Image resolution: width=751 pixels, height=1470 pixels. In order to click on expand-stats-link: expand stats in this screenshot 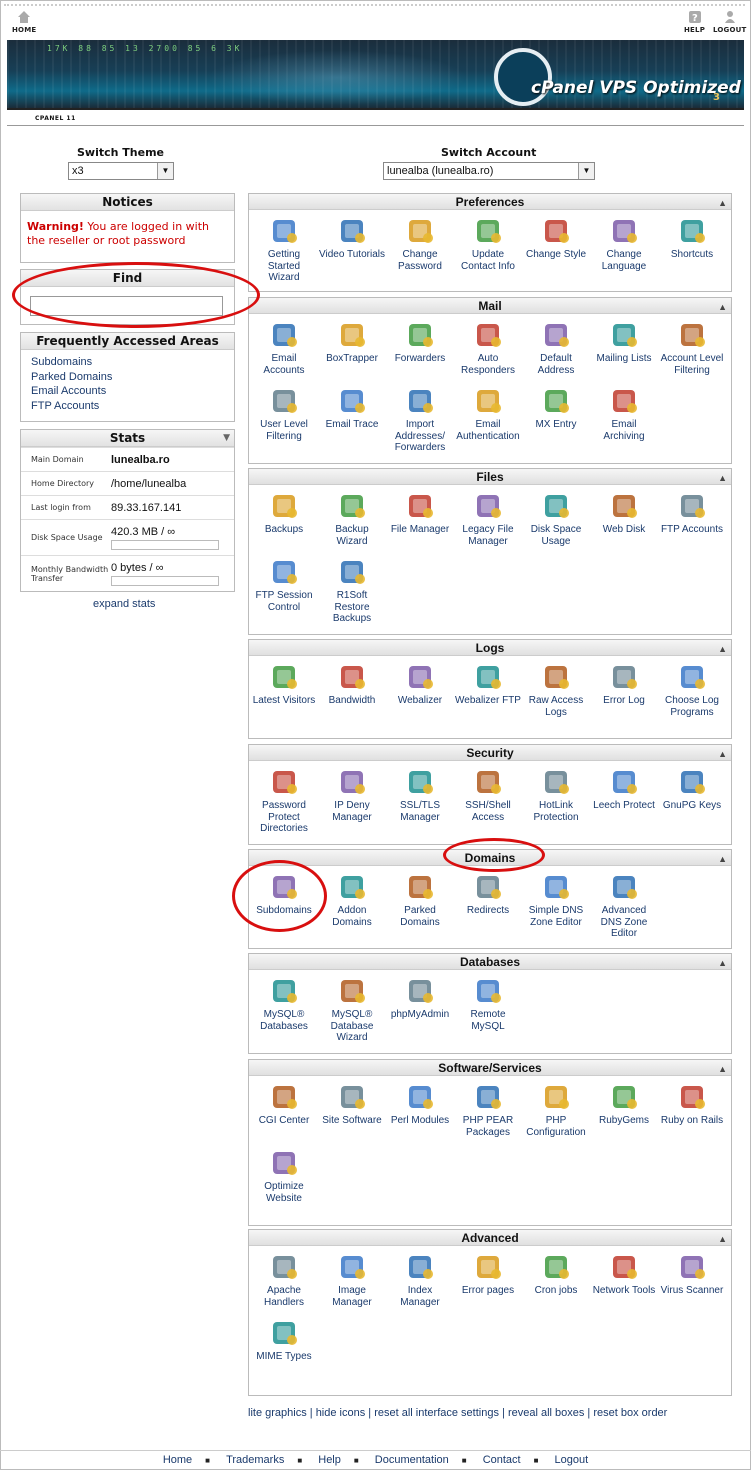, I will do `click(124, 604)`.